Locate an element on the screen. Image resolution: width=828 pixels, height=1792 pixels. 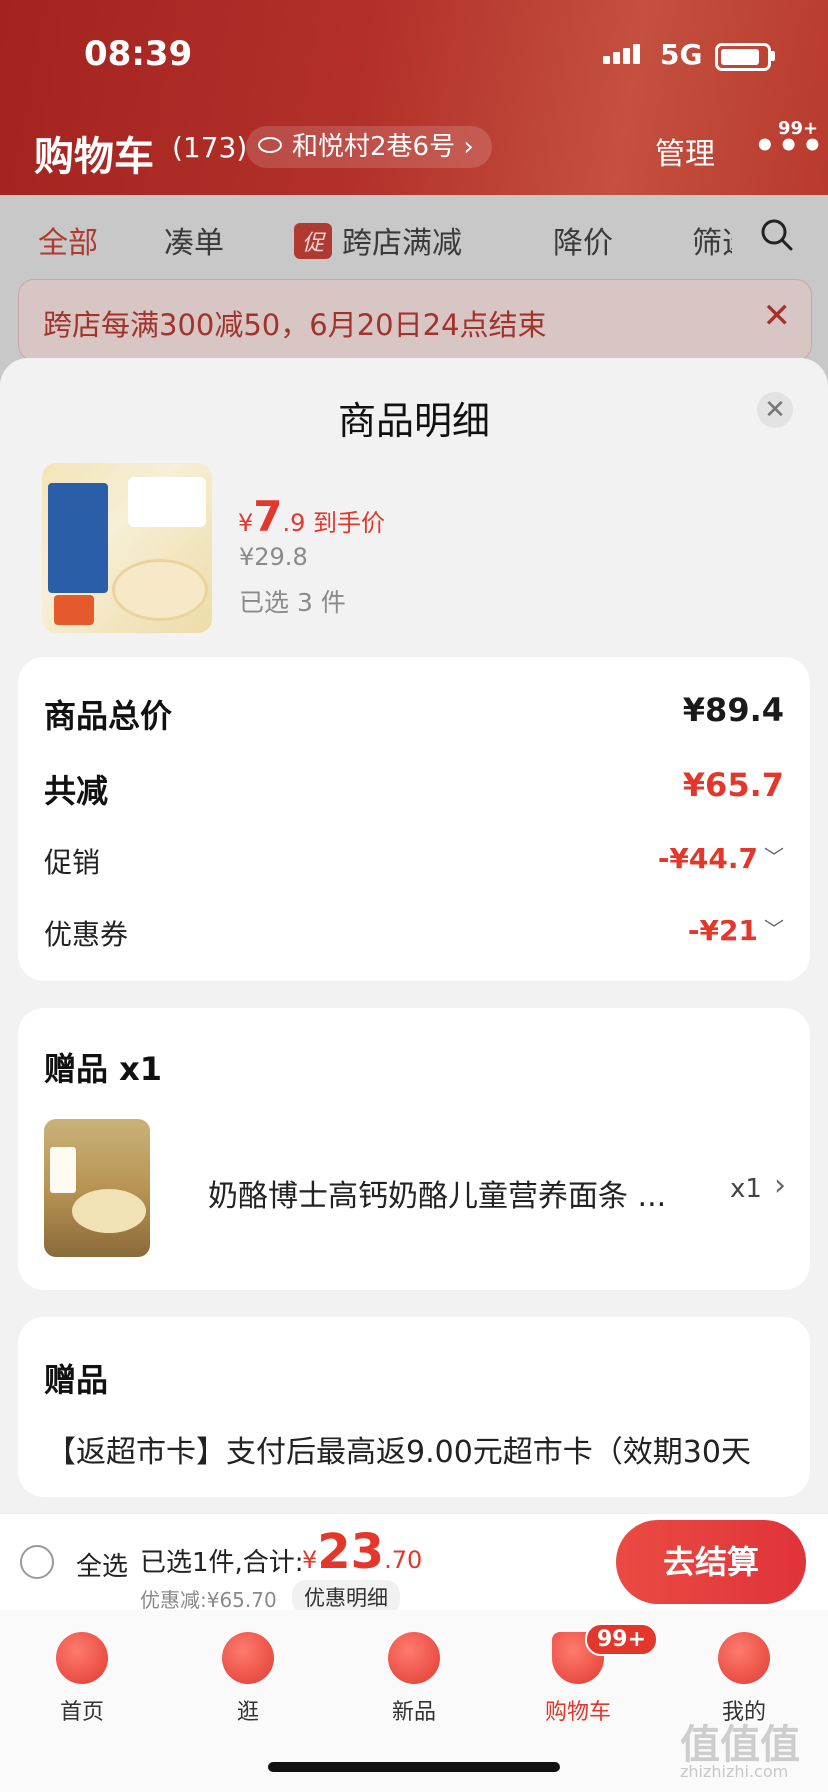
gift-image is located at coordinates (97, 1188).